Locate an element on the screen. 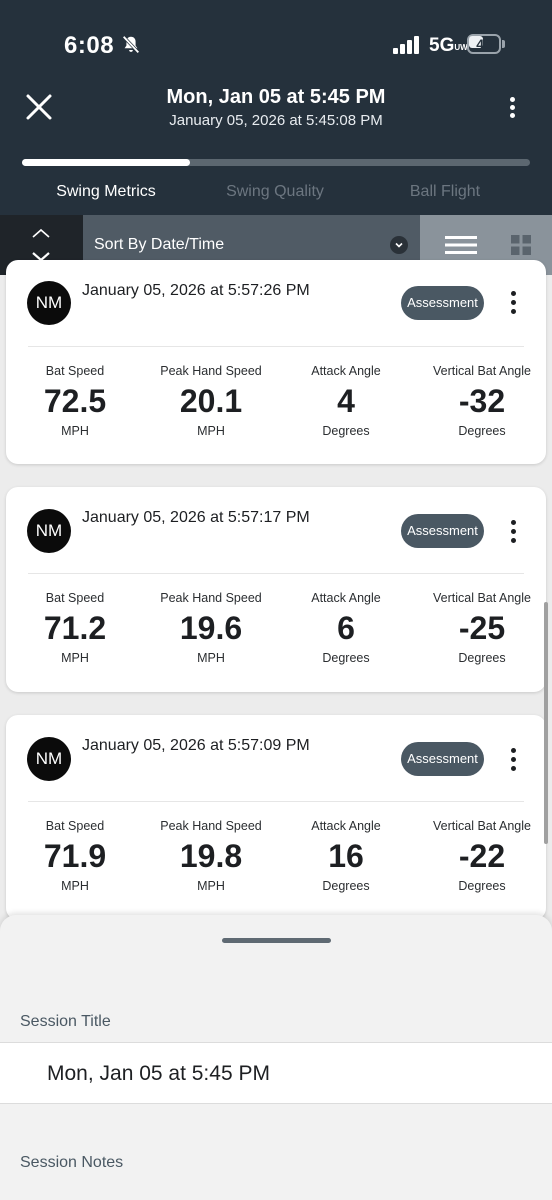  tab-bar: Swing Metrics Swing Quality Ball Flight is located at coordinates (276, 197).